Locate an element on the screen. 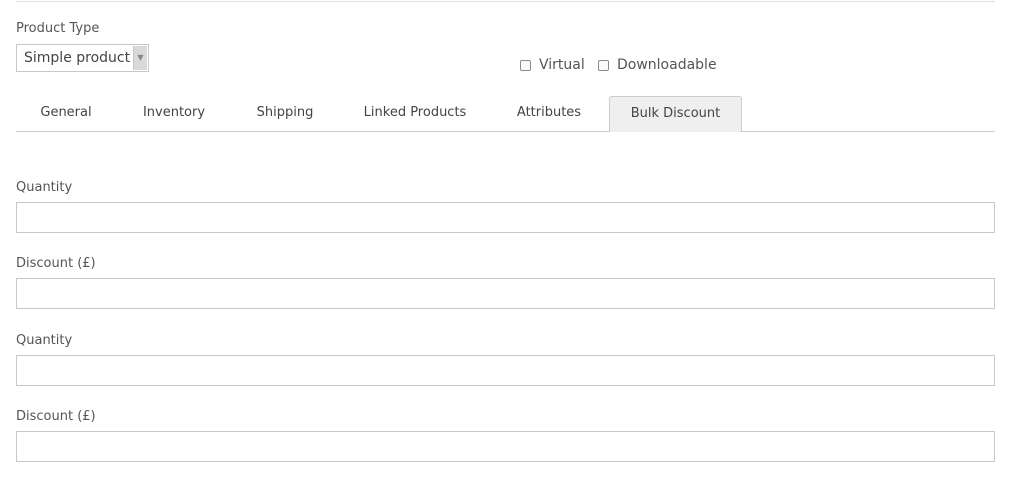 Image resolution: width=1017 pixels, height=477 pixels. quantity-label-1: Quantity is located at coordinates (44, 187).